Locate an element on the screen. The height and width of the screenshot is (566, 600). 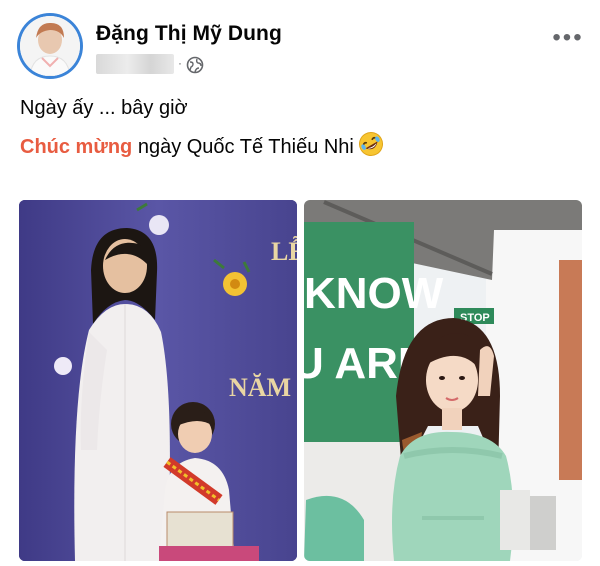
globe-icon is located at coordinates (195, 65).